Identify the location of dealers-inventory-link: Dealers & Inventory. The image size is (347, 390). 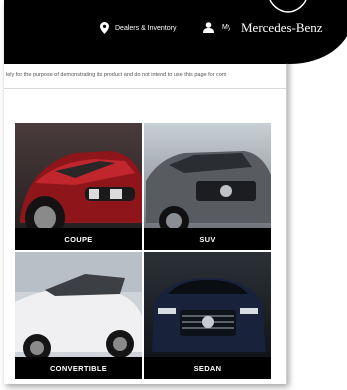
(138, 28).